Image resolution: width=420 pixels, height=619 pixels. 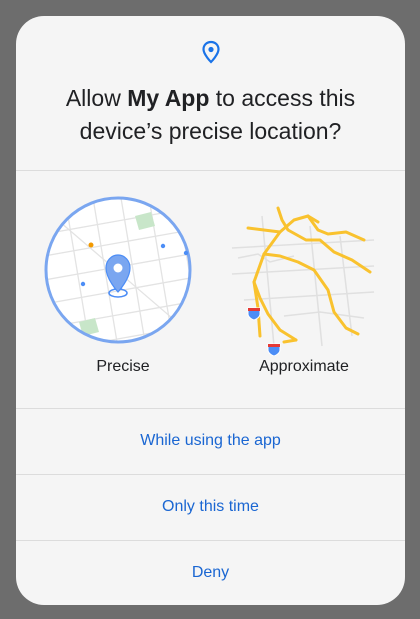 I want to click on divider, so click(x=210, y=170).